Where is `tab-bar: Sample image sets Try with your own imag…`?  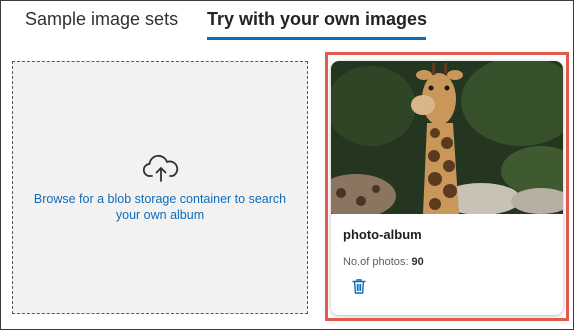
tab-bar: Sample image sets Try with your own imag… is located at coordinates (287, 23).